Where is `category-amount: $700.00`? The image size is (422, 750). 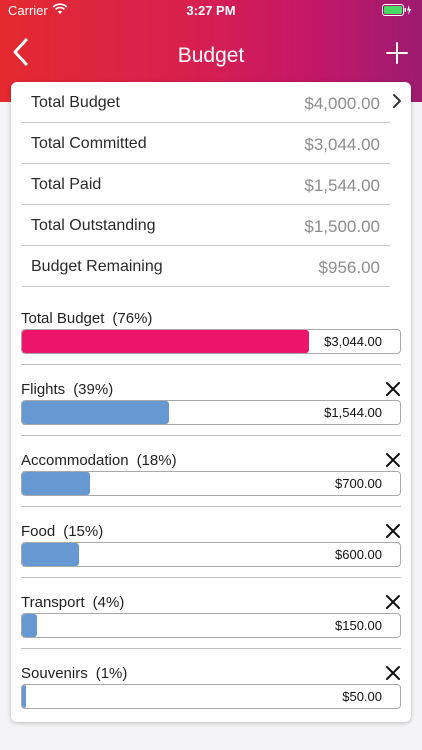 category-amount: $700.00 is located at coordinates (358, 483).